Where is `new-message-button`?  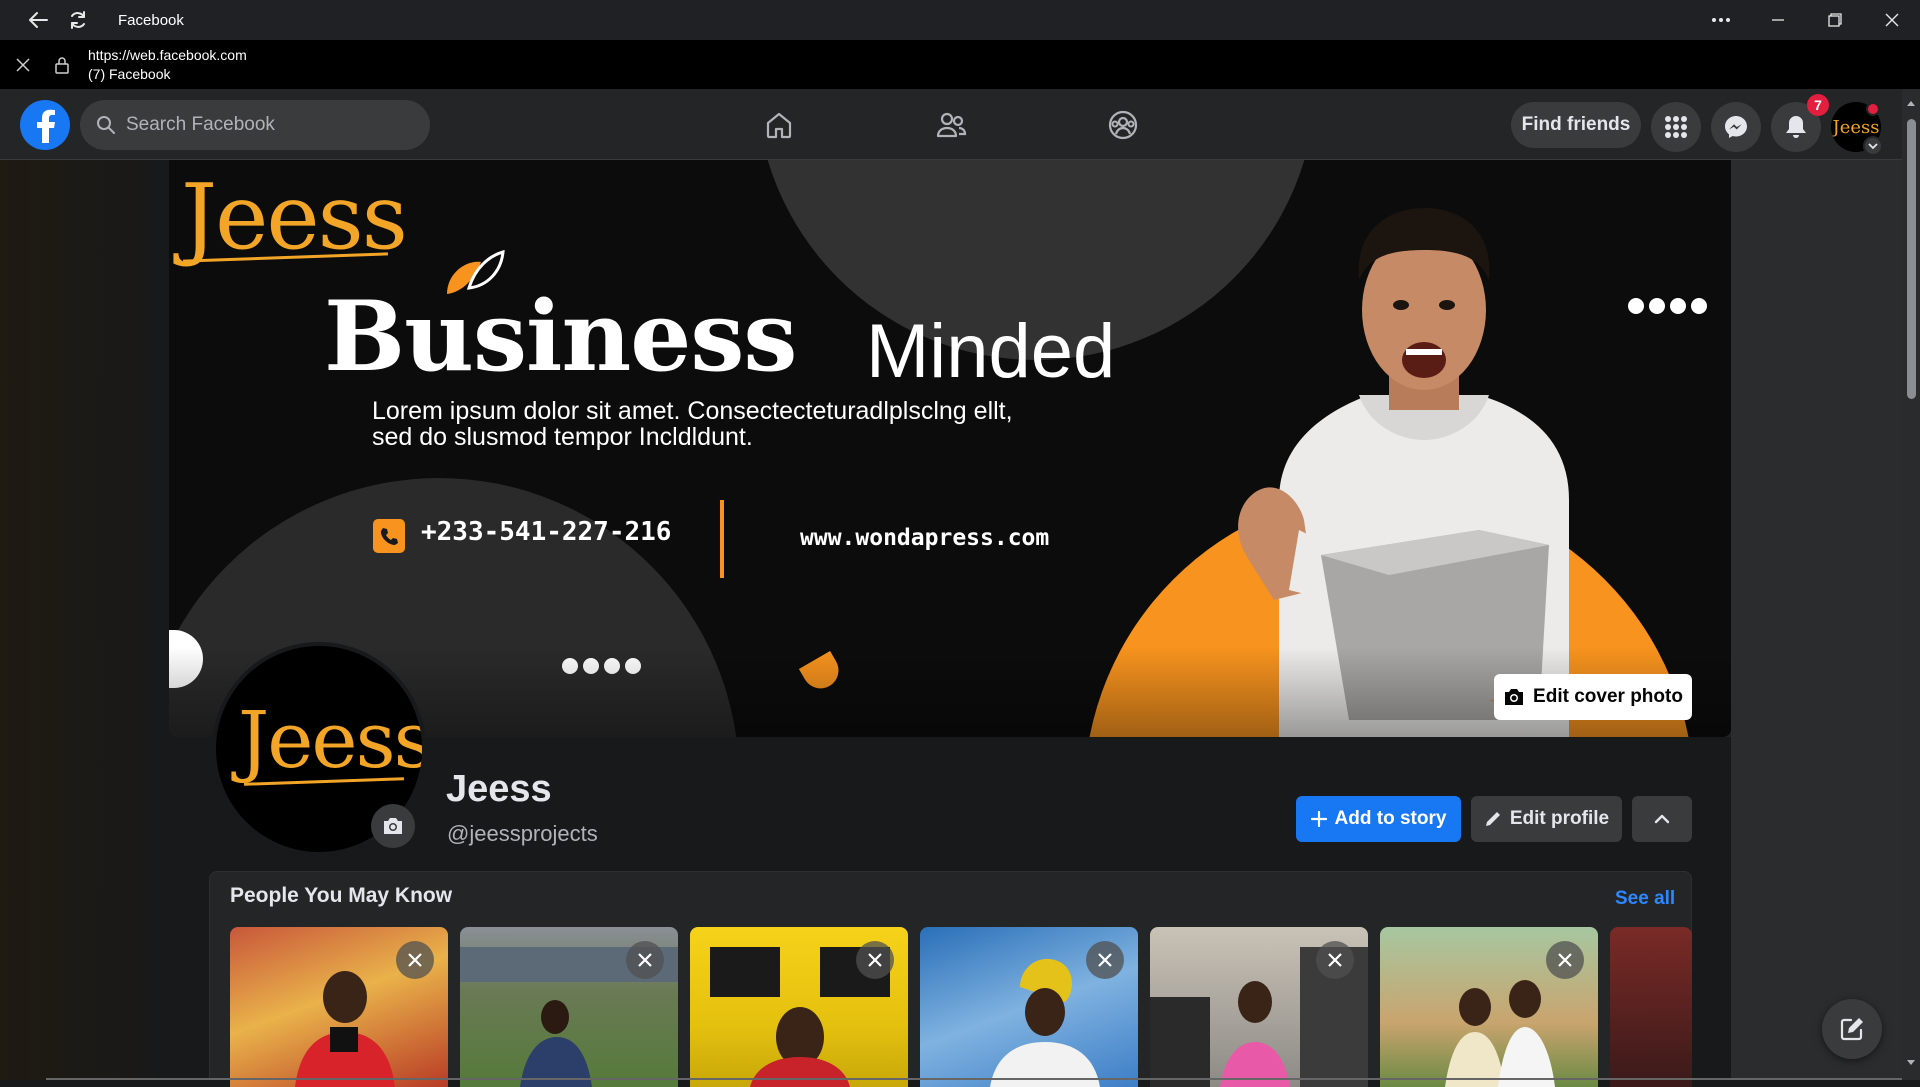 new-message-button is located at coordinates (1852, 1029).